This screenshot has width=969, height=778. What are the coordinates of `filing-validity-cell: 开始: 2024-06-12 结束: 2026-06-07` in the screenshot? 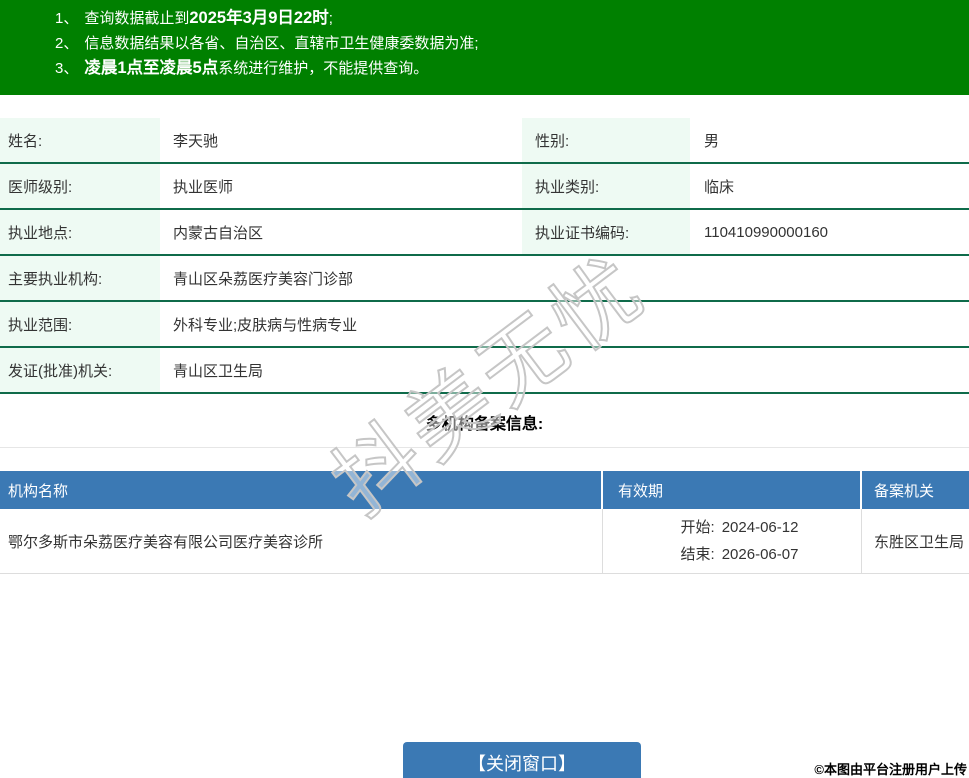 It's located at (732, 541).